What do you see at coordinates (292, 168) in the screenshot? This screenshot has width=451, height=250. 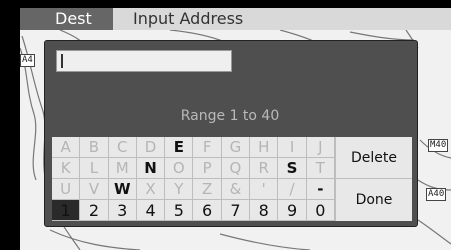 I see `key-s: S` at bounding box center [292, 168].